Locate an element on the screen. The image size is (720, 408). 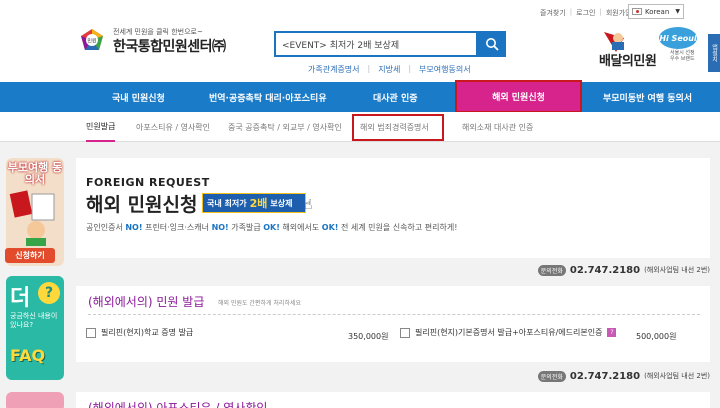
item-price: 350,000원 is located at coordinates (368, 336).